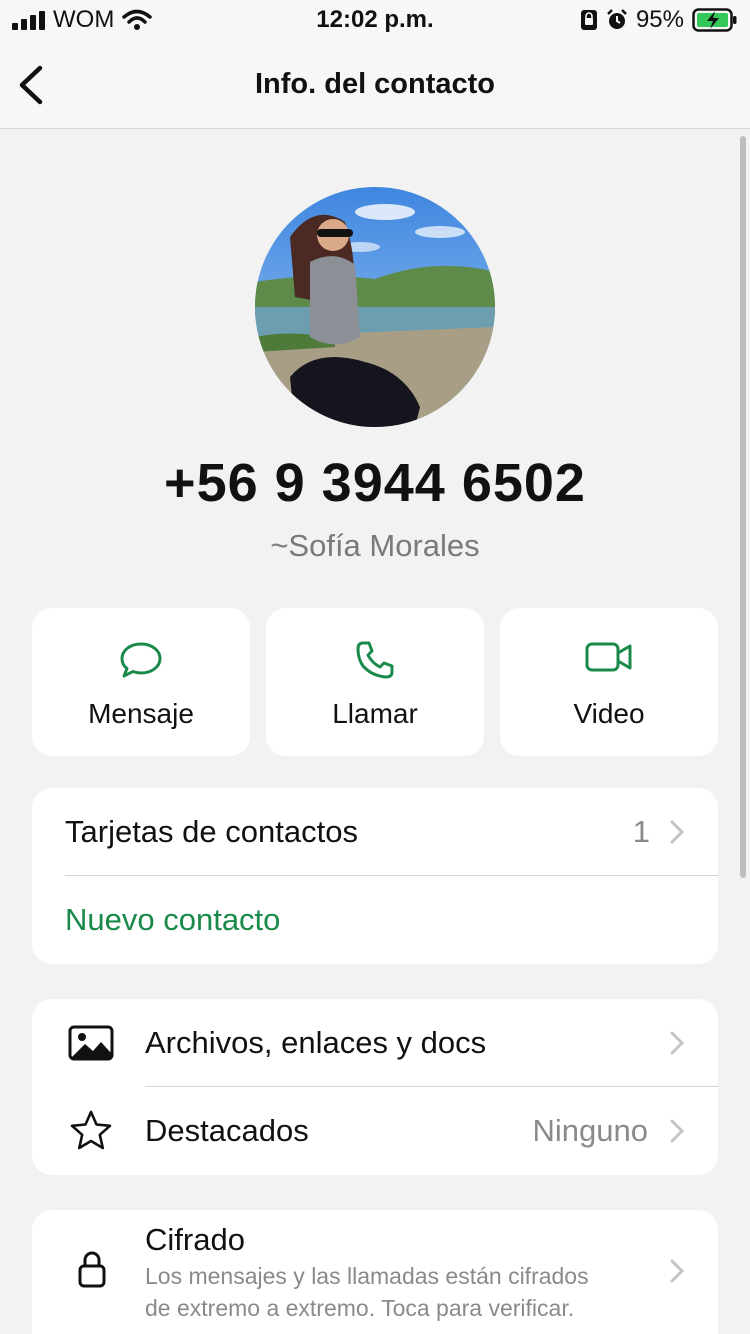  Describe the element at coordinates (375, 682) in the screenshot. I see `call-button: Llamar` at that location.